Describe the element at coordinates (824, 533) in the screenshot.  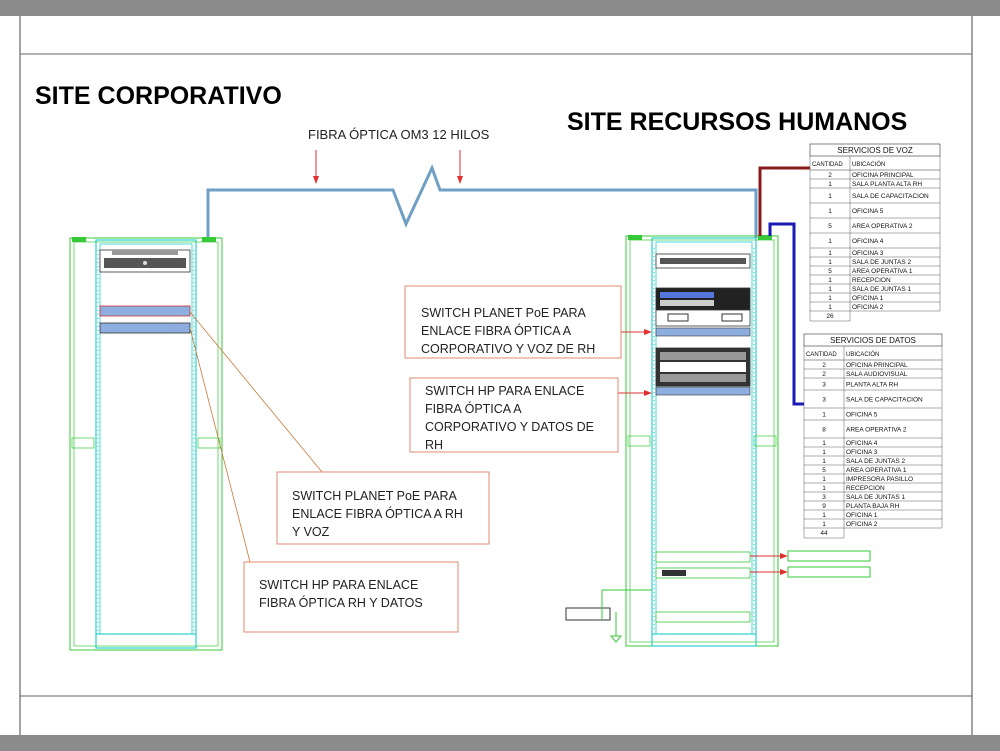
I see `table-total: 44` at that location.